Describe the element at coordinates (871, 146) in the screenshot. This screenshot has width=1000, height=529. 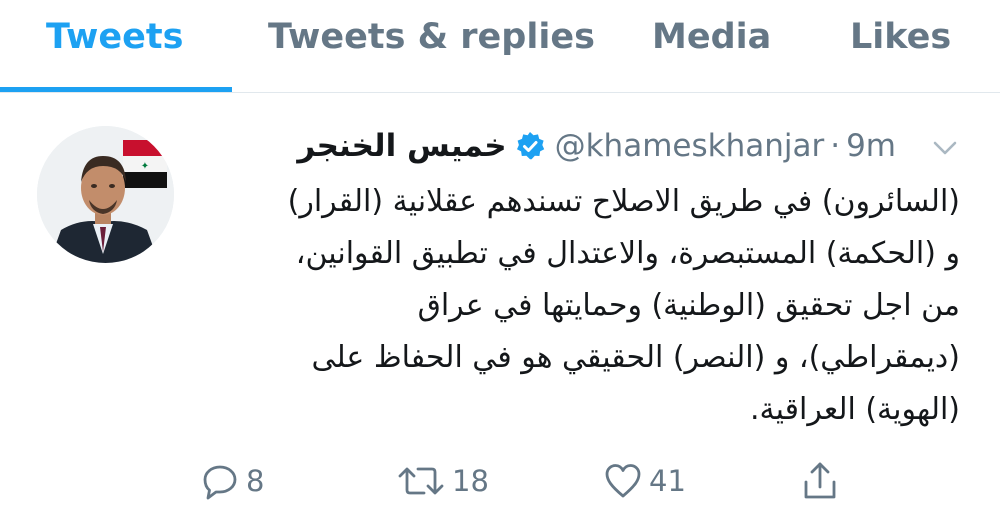
I see `tweet-timestamp: 9m` at that location.